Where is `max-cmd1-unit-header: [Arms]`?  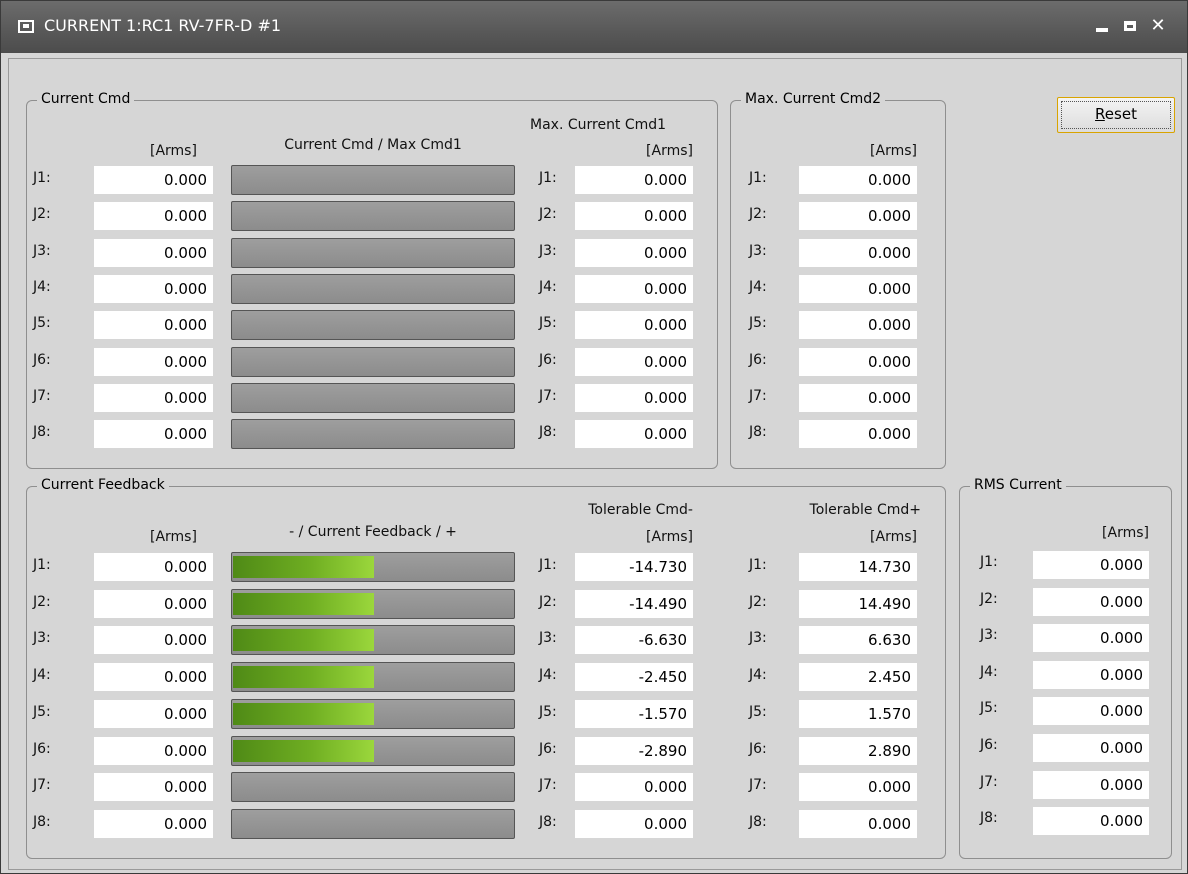
max-cmd1-unit-header: [Arms] is located at coordinates (669, 151).